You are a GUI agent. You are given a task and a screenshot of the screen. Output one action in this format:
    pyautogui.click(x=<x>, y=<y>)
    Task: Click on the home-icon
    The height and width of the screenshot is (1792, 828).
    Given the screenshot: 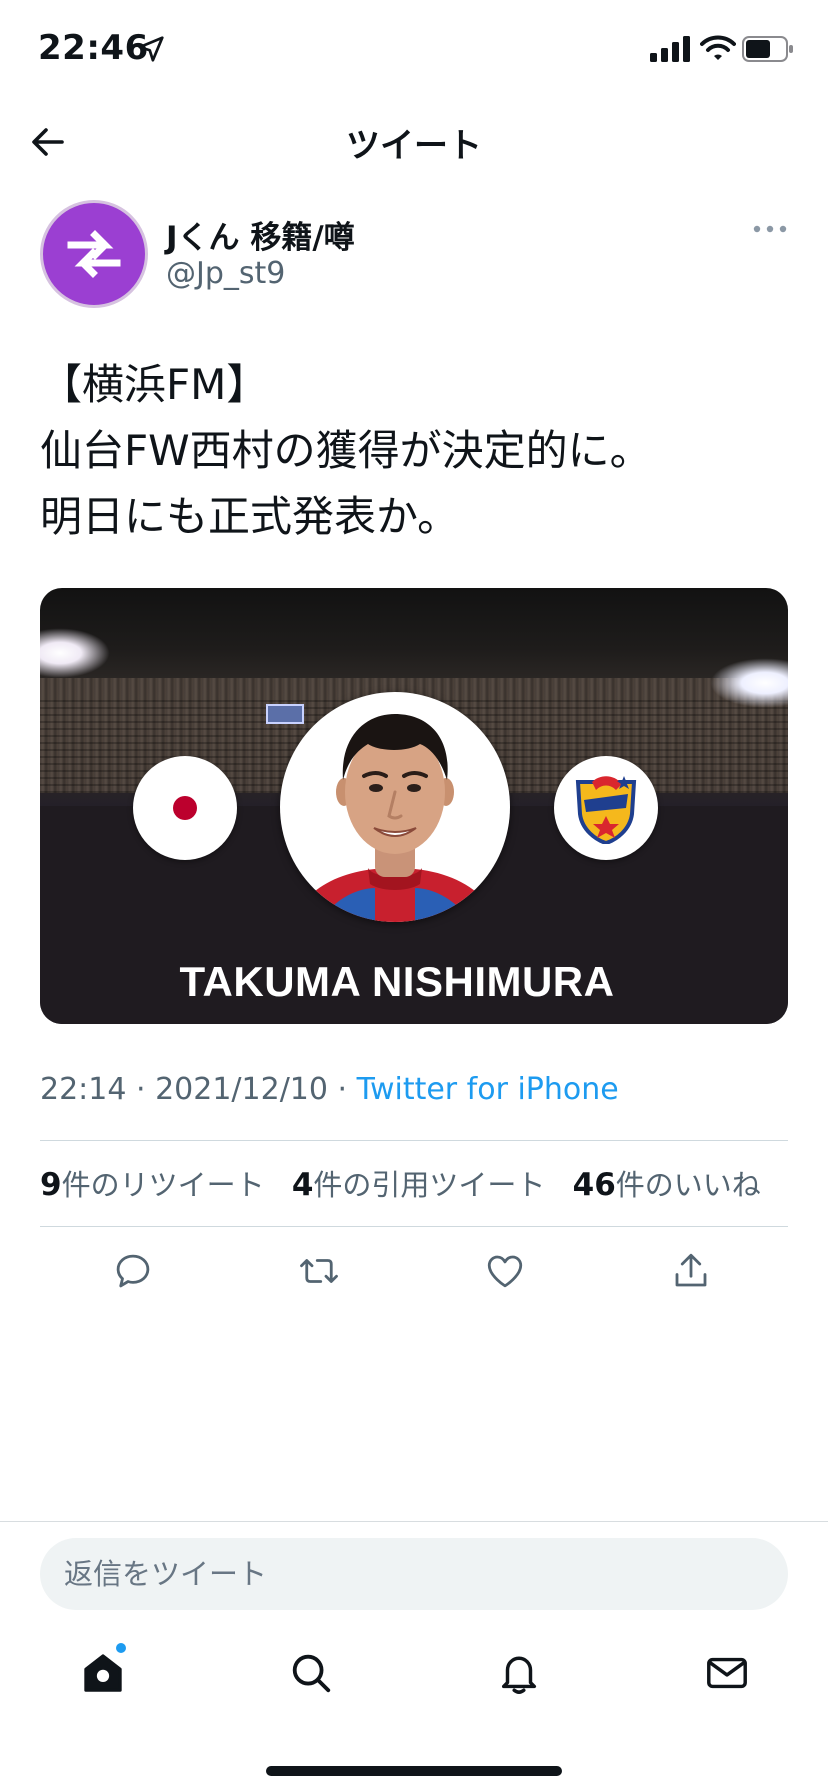 What is the action you would take?
    pyautogui.click(x=103, y=1673)
    